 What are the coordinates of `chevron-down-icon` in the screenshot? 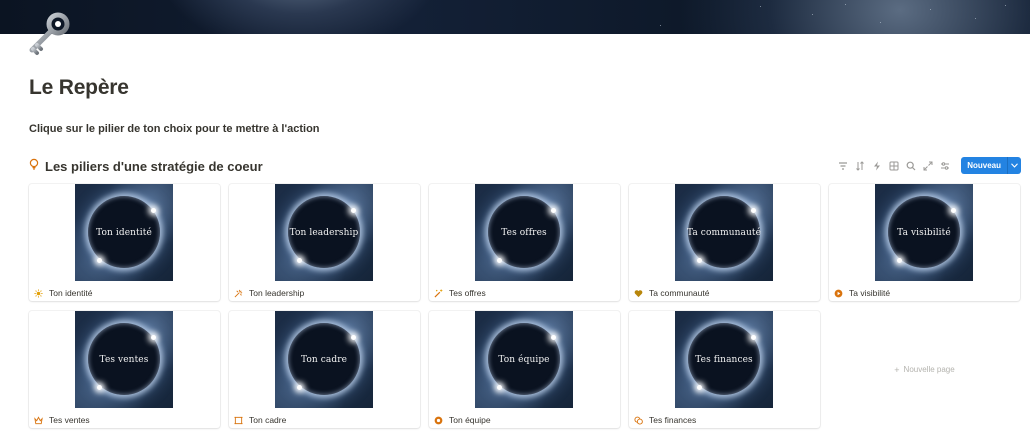 It's located at (1014, 165).